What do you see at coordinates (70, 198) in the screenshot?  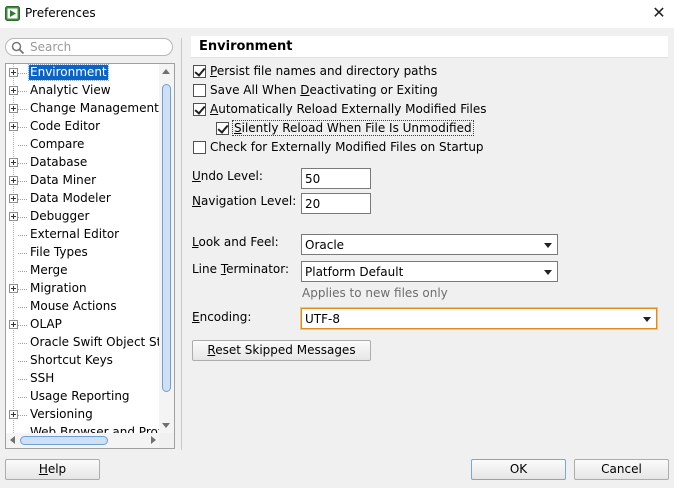 I see `tree-item-label: Data Modeler` at bounding box center [70, 198].